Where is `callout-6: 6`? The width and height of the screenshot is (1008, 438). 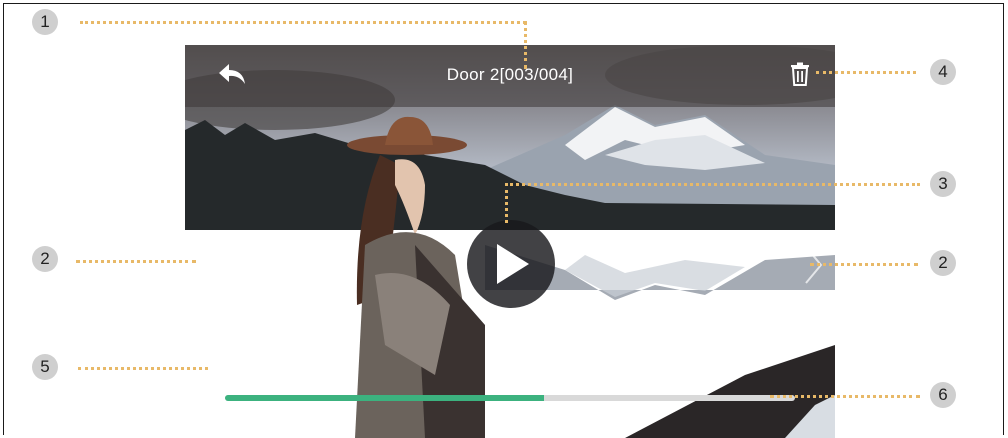 callout-6: 6 is located at coordinates (943, 395).